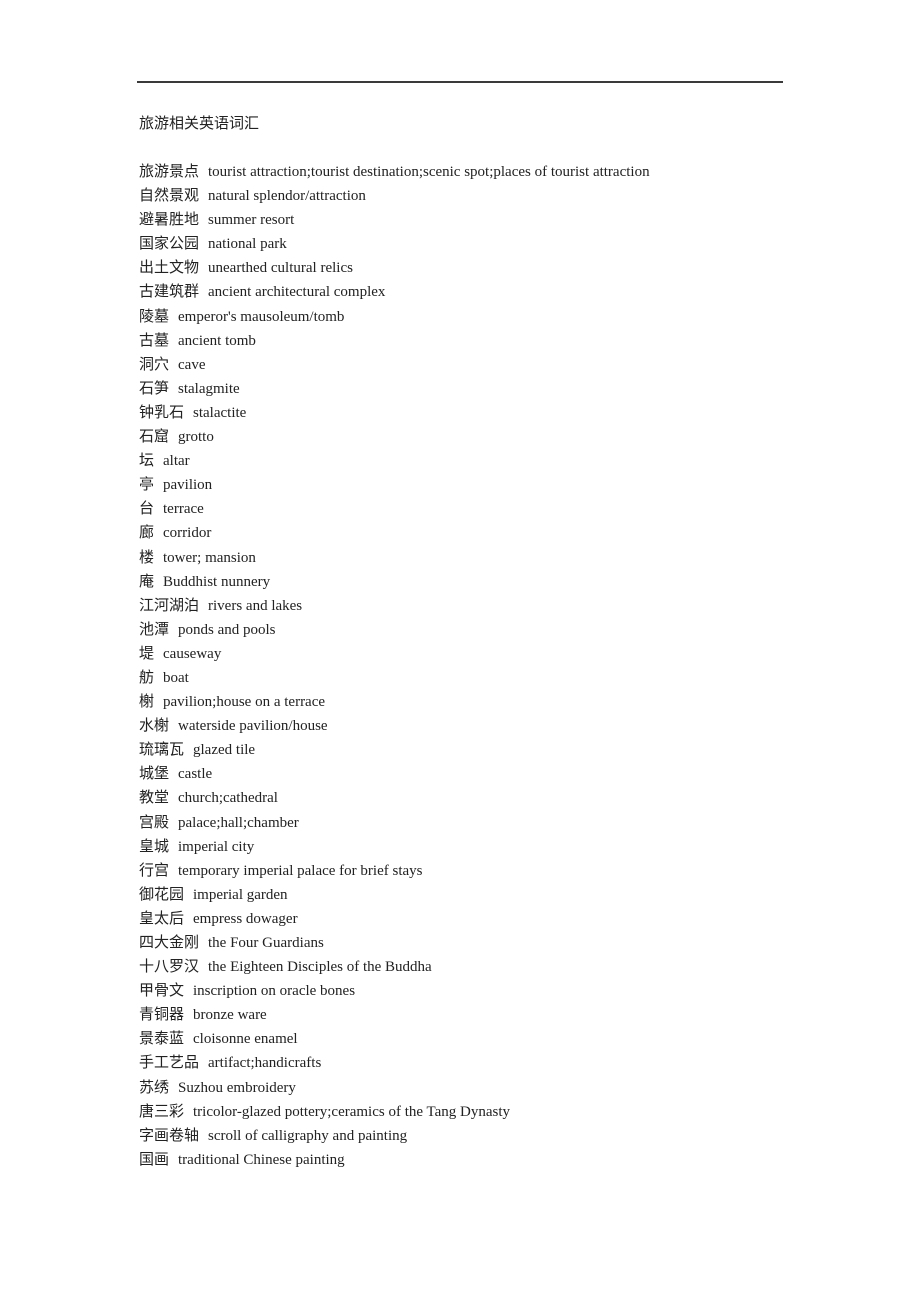 Image resolution: width=920 pixels, height=1302 pixels. What do you see at coordinates (394, 800) in the screenshot?
I see `vocabulary-entry: 教堂 church;cathedral` at bounding box center [394, 800].